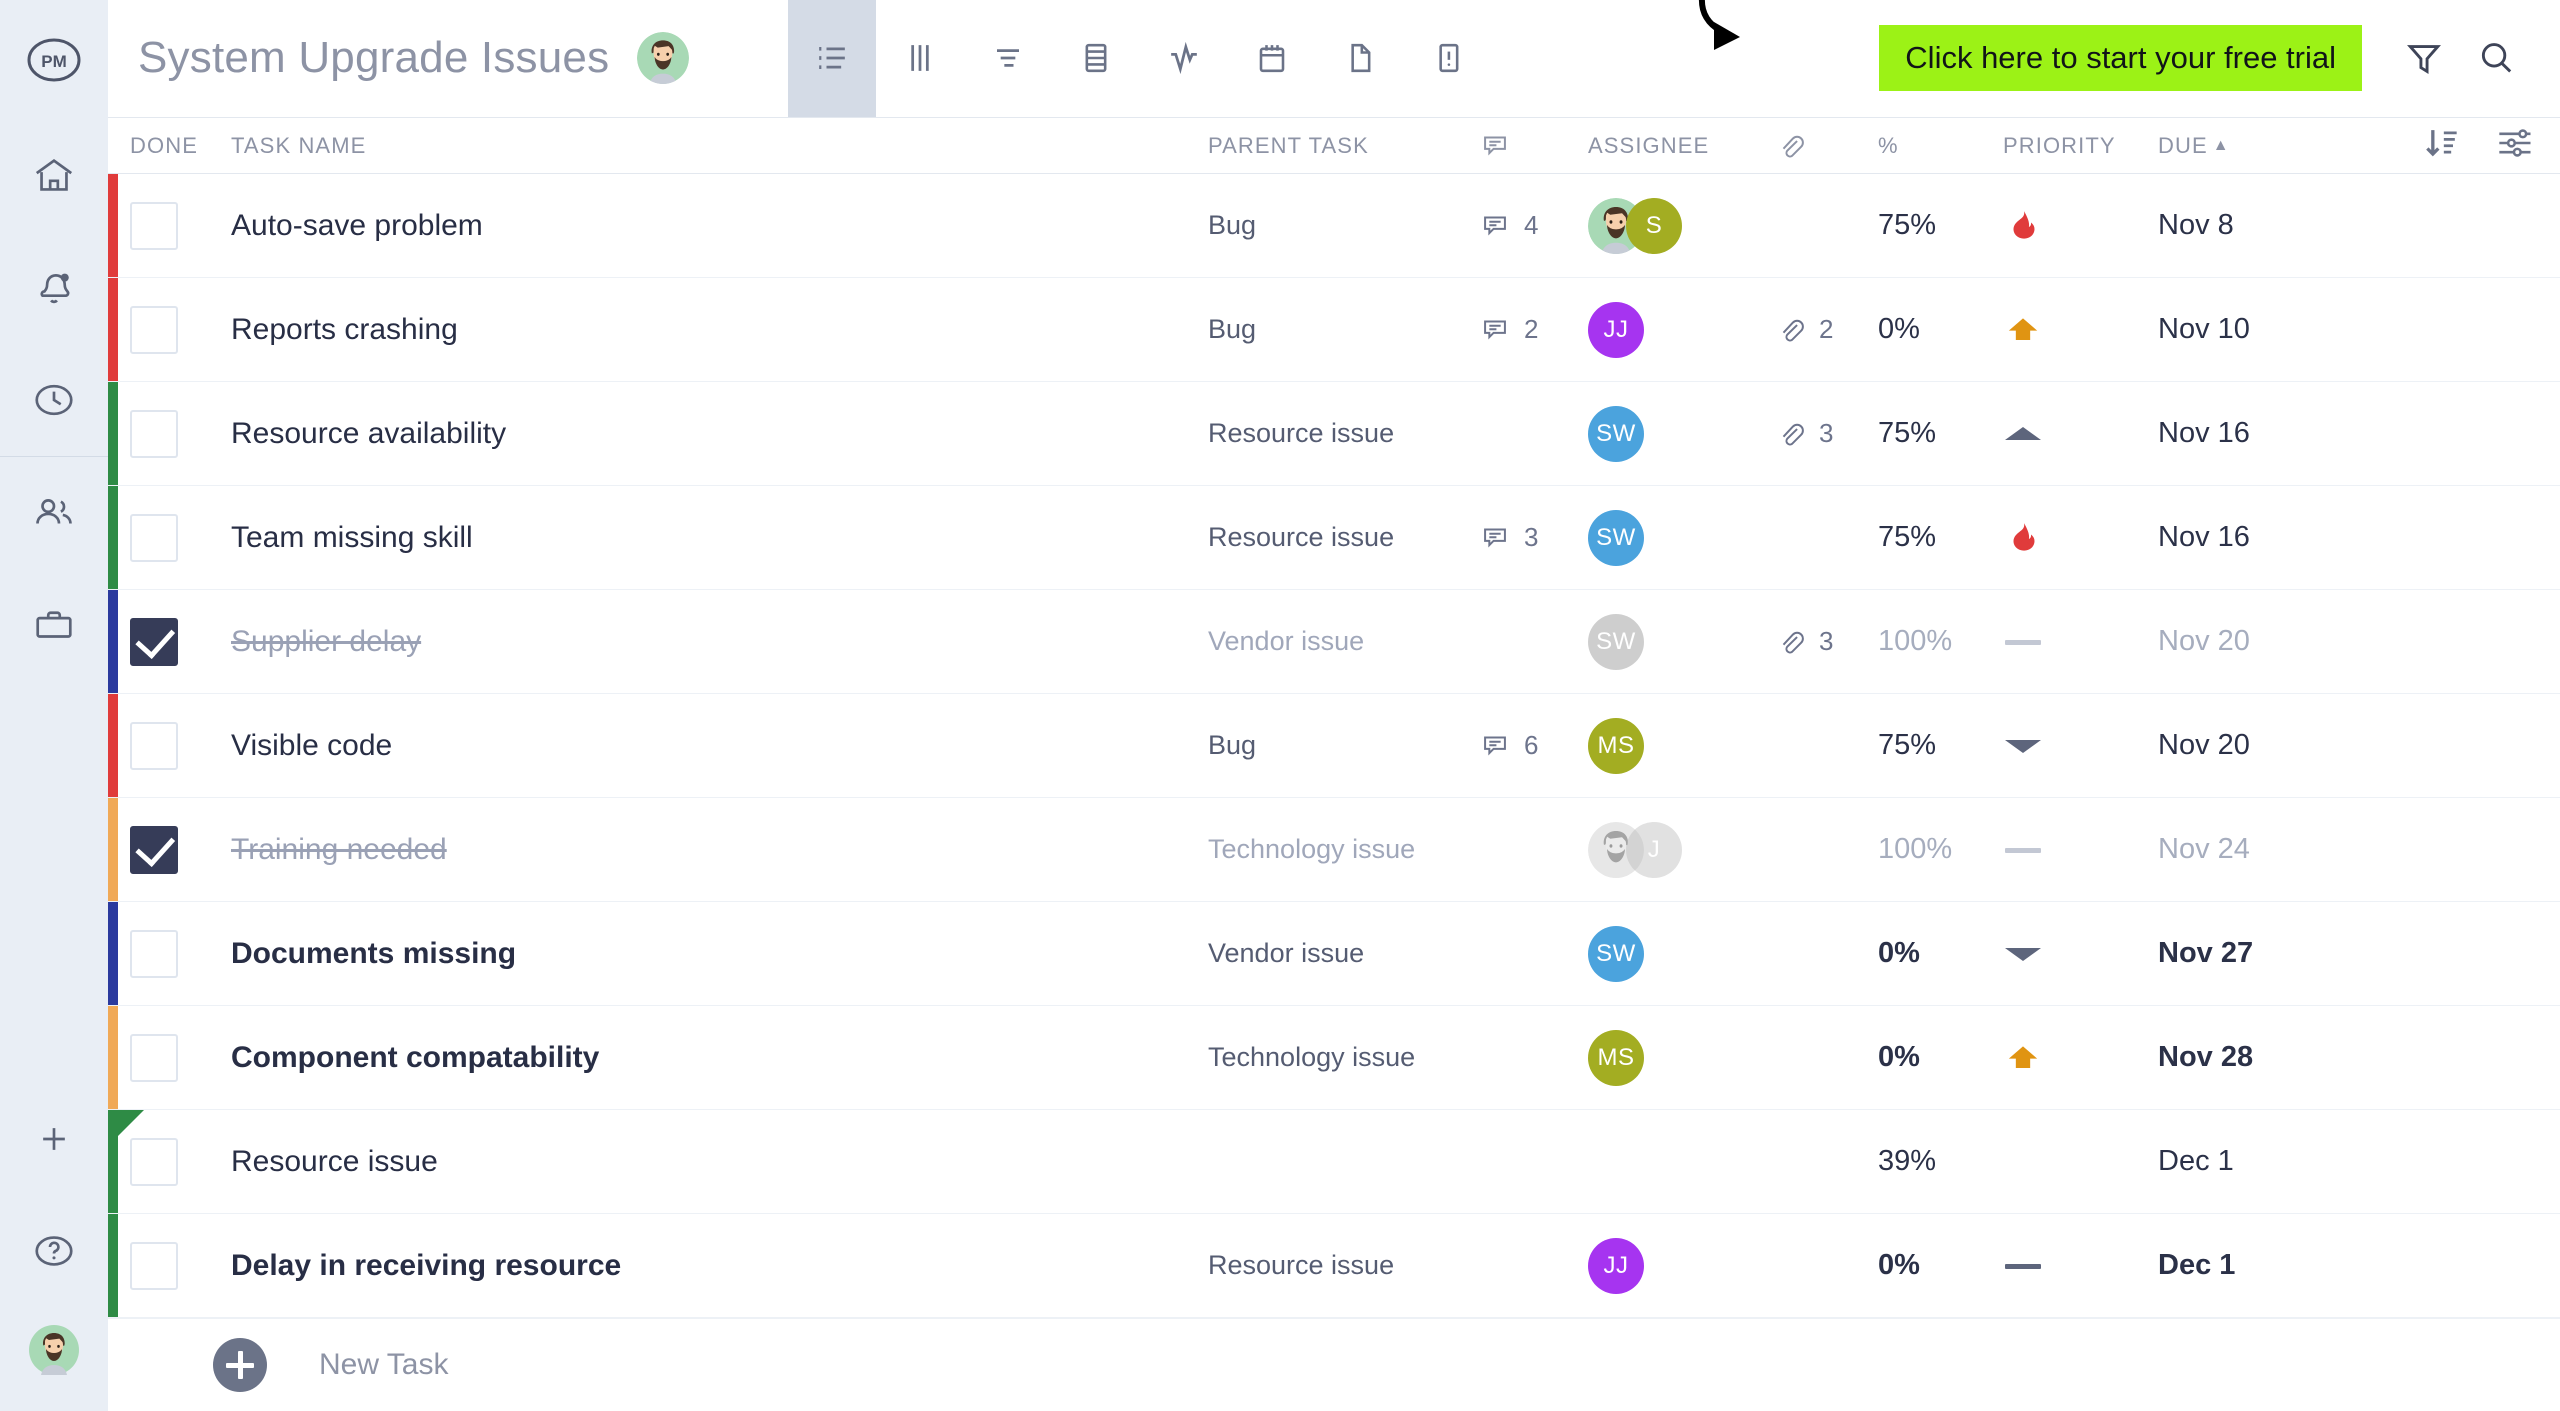  I want to click on row-assignee-cell: J, so click(1680, 849).